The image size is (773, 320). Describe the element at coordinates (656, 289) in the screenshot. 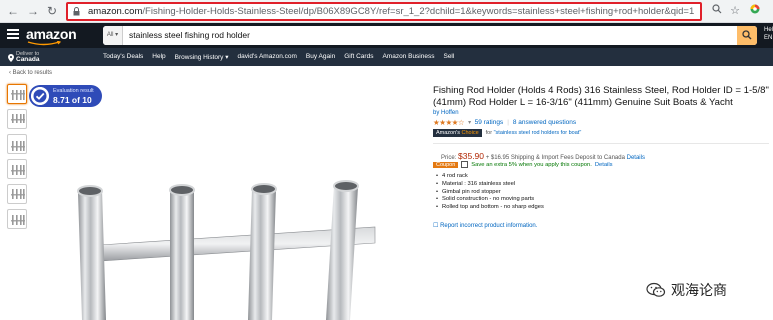

I see `wechat-icon` at that location.